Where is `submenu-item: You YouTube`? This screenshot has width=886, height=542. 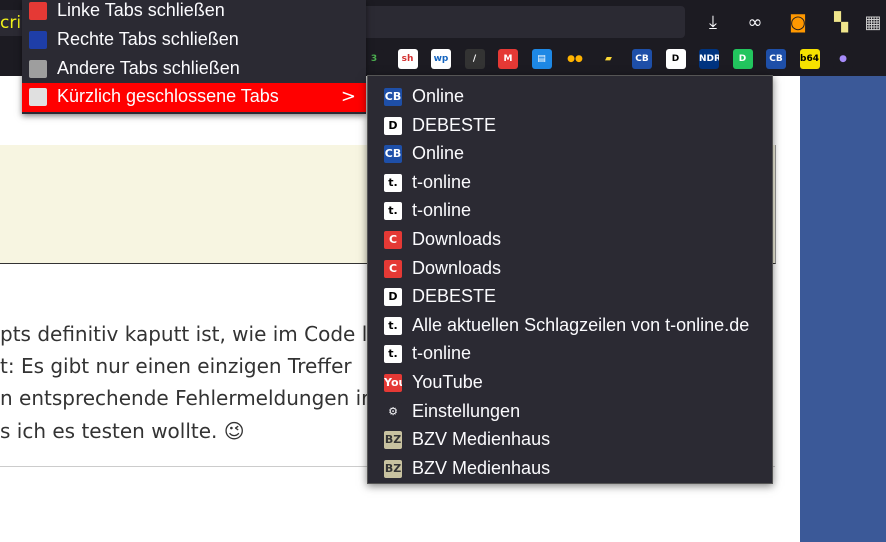
submenu-item: You YouTube is located at coordinates (570, 382).